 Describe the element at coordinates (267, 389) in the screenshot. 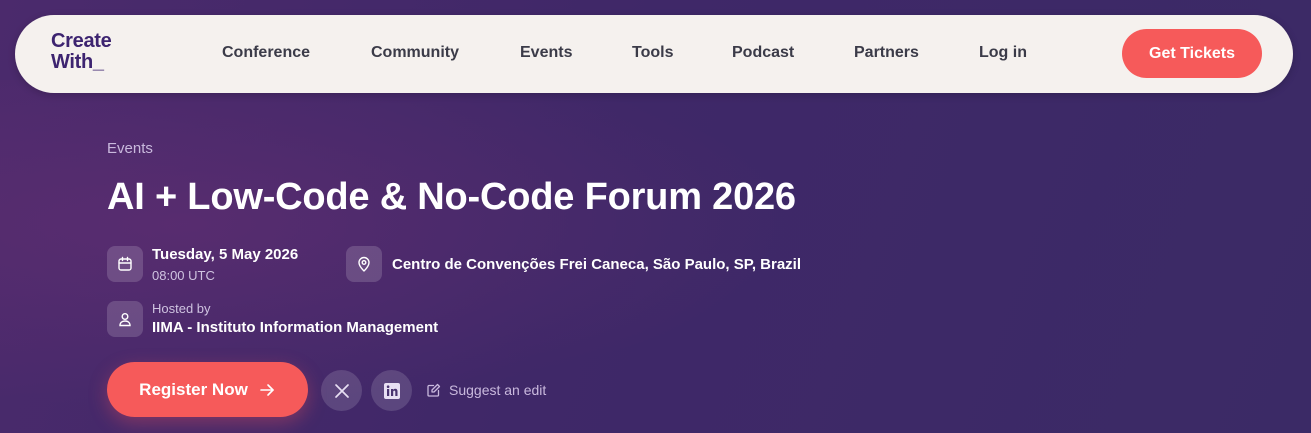

I see `arrow-right-icon` at that location.